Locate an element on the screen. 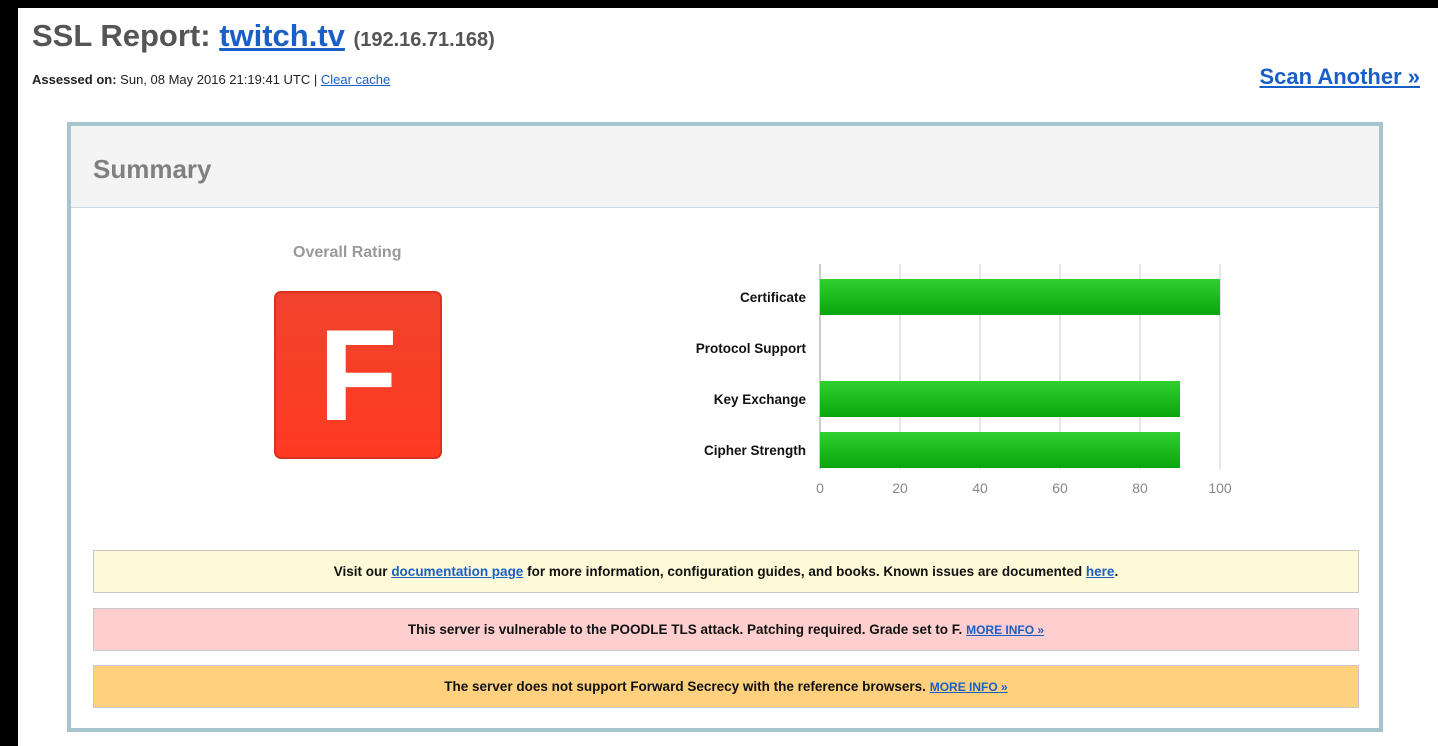 The height and width of the screenshot is (746, 1438). category-label: Protocol Support is located at coordinates (751, 348).